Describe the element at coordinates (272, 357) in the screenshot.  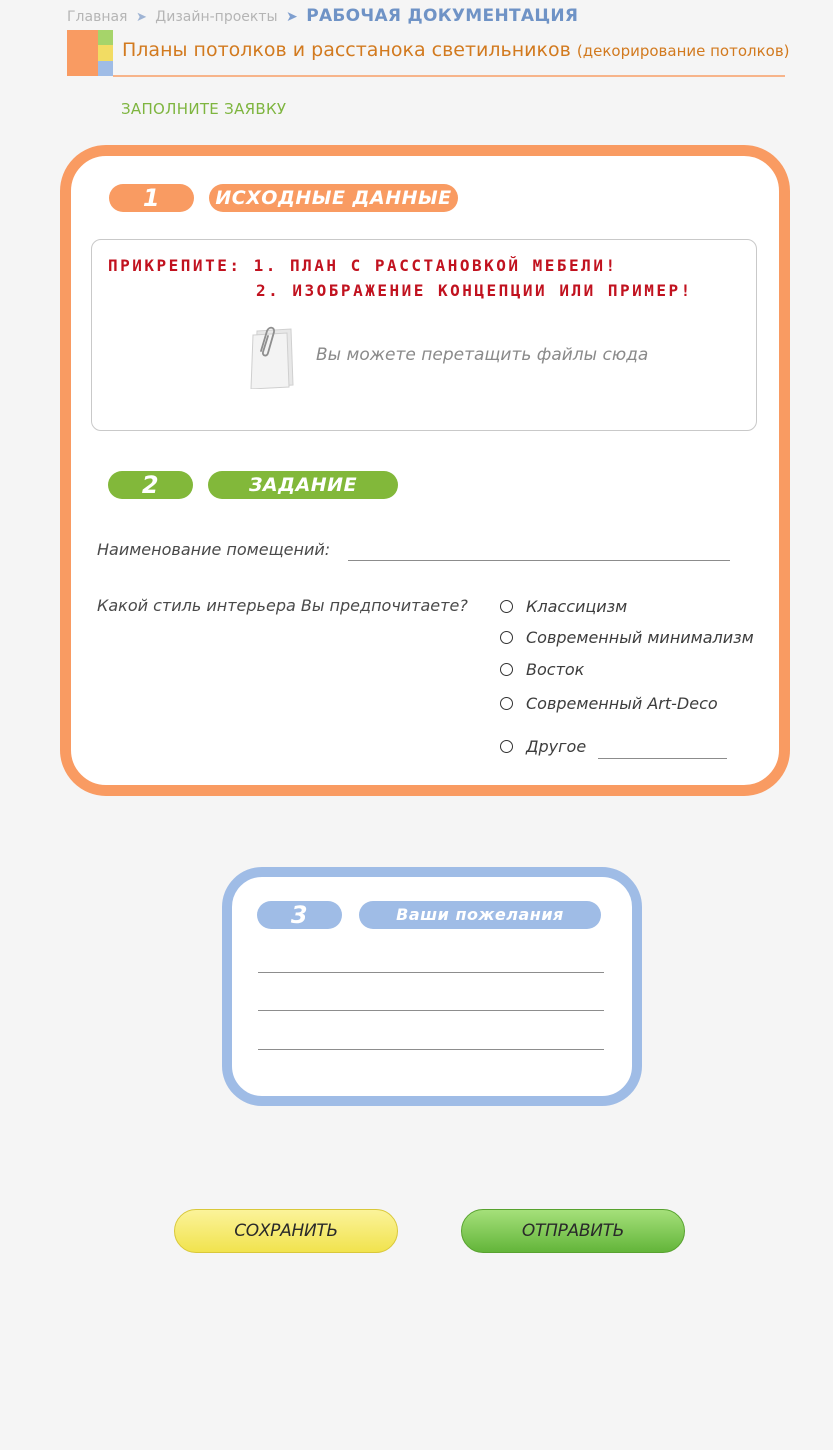
I see `paper-clip-icon` at that location.